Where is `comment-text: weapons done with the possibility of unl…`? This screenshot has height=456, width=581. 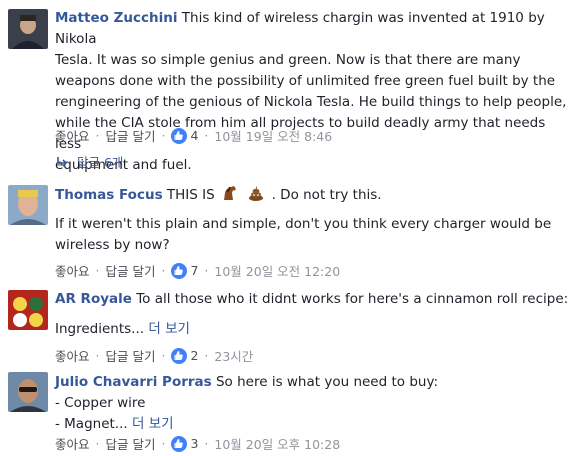 comment-text: weapons done with the possibility of unl… is located at coordinates (305, 81).